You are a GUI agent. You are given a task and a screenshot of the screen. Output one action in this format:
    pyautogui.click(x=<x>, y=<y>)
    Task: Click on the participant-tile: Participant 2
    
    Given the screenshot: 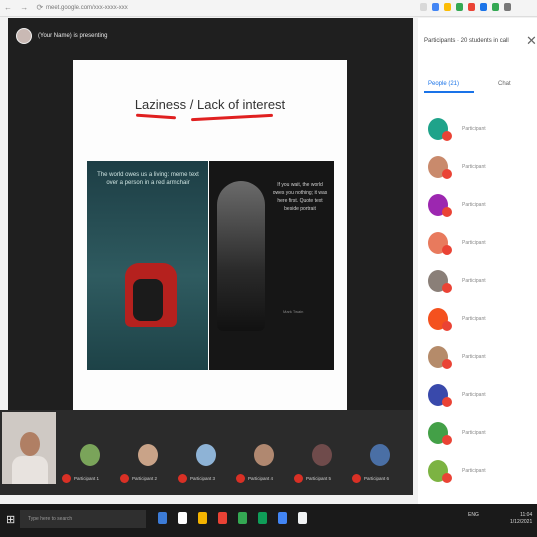 What is the action you would take?
    pyautogui.click(x=148, y=464)
    